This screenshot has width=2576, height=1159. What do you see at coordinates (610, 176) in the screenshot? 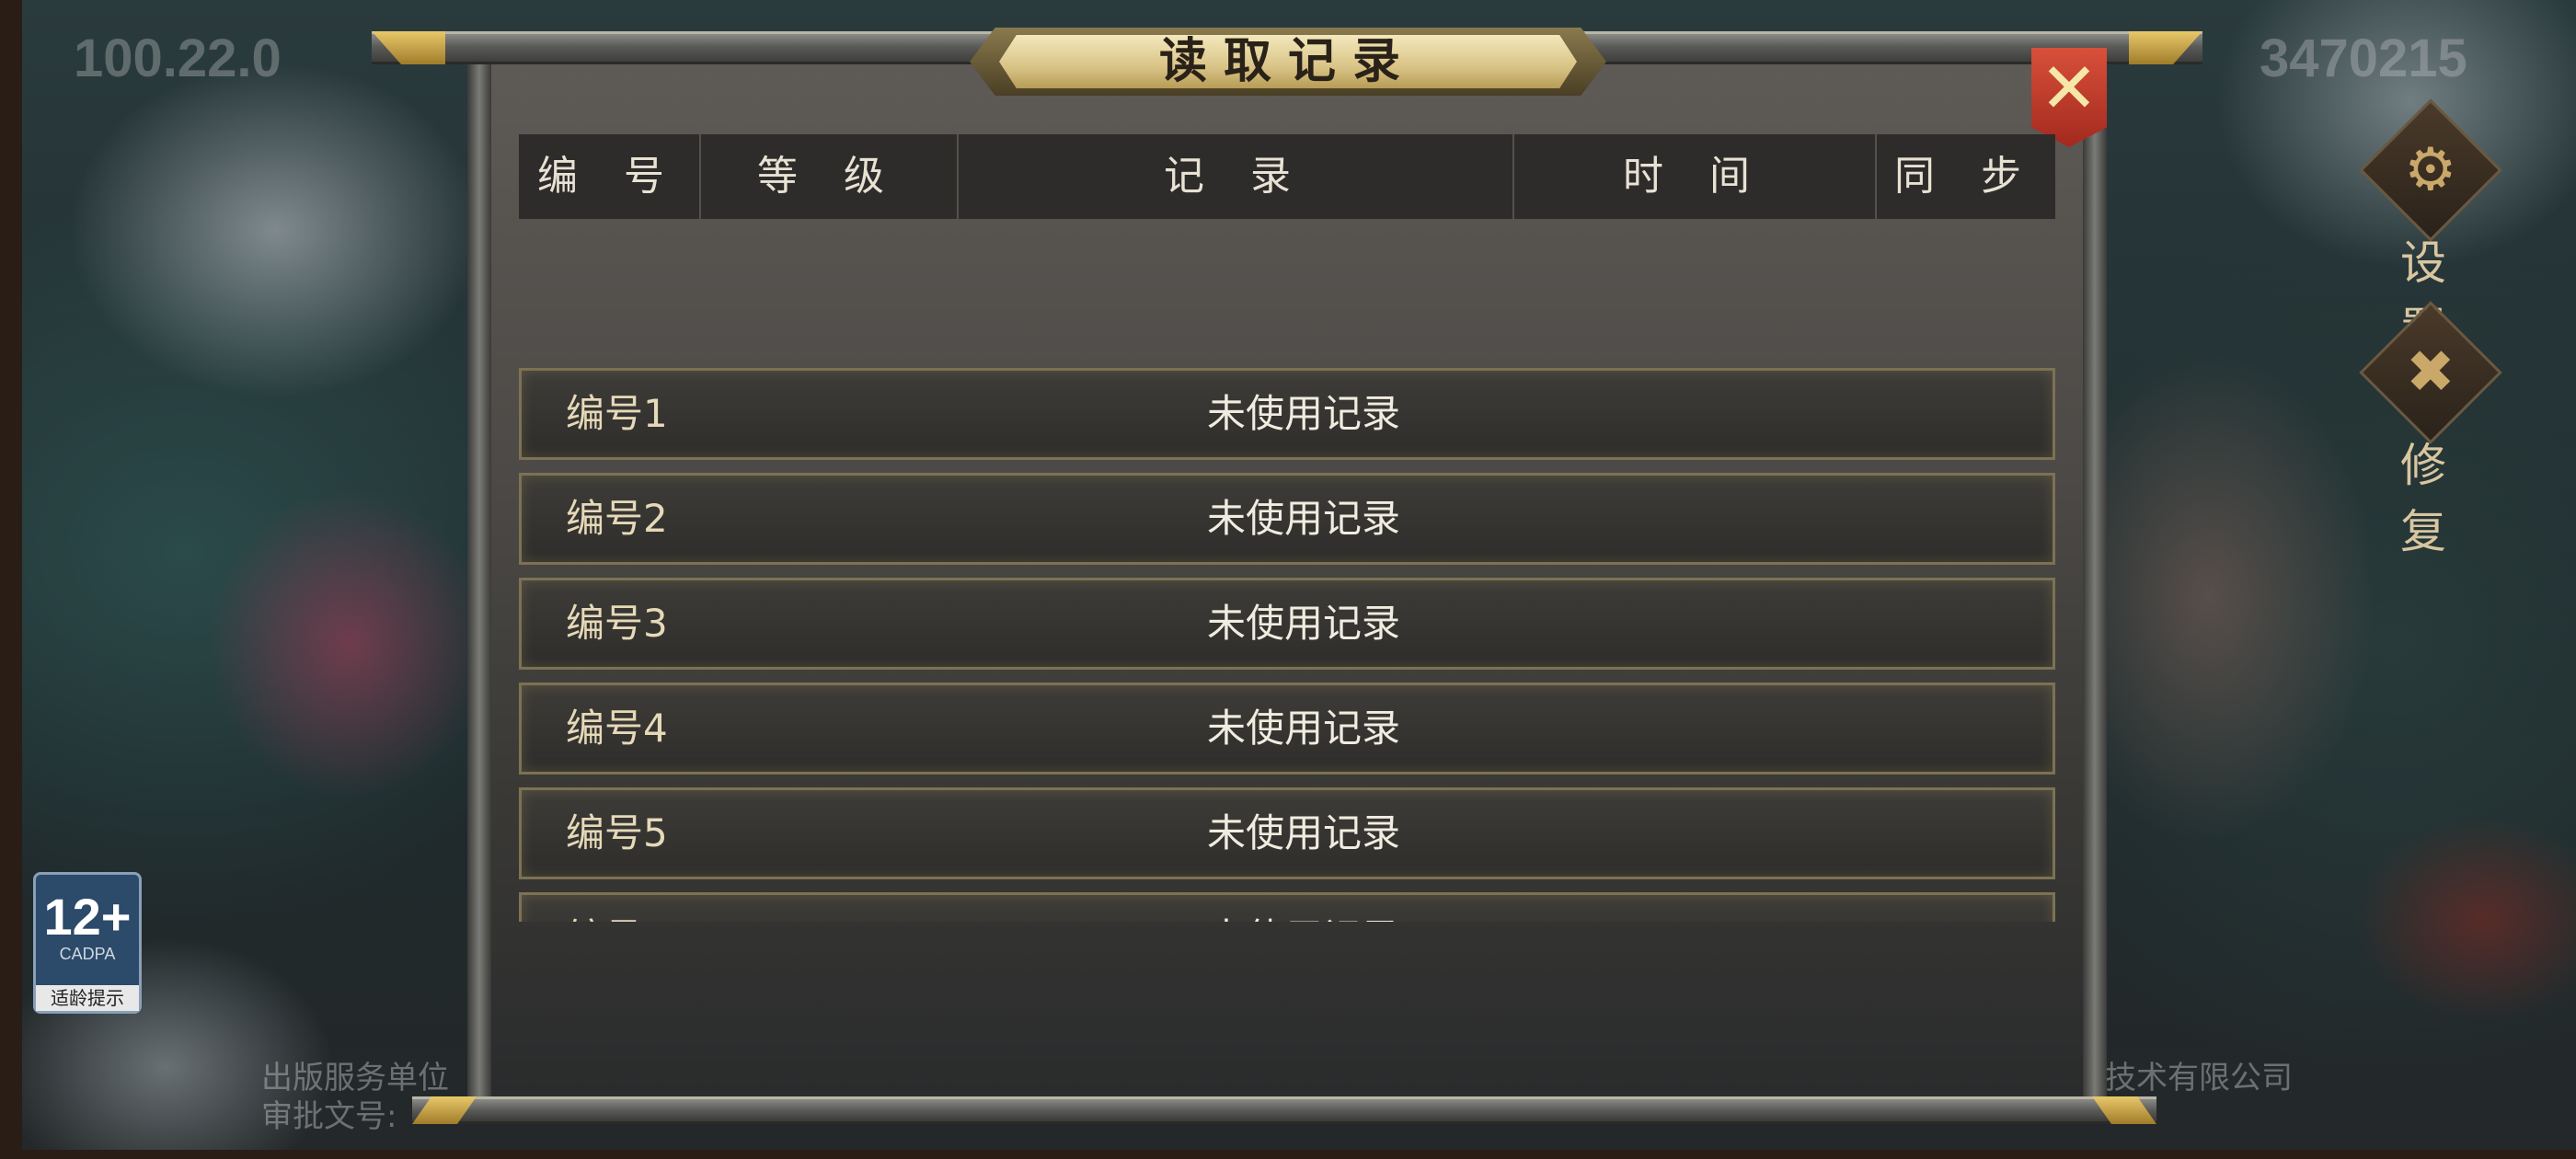
I see `column-header-number: 编 号` at bounding box center [610, 176].